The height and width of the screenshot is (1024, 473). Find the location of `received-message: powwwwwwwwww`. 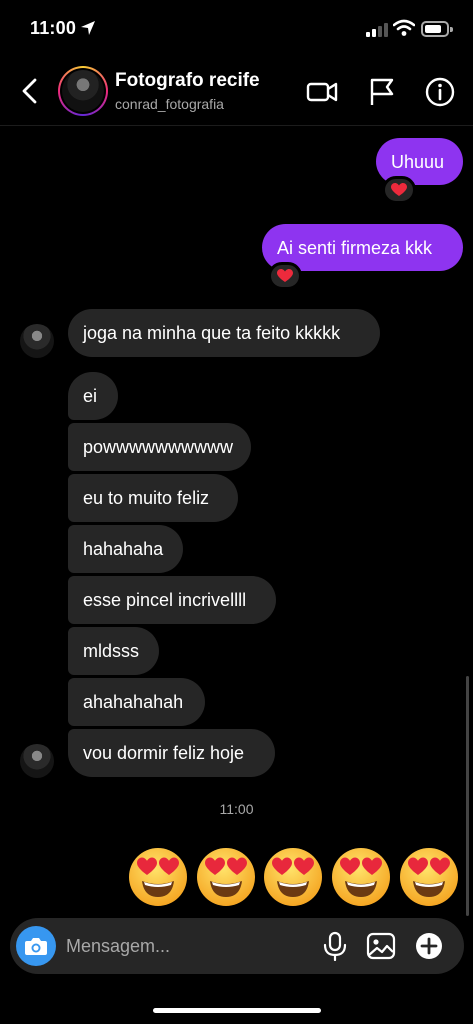

received-message: powwwwwwwwww is located at coordinates (159, 447).